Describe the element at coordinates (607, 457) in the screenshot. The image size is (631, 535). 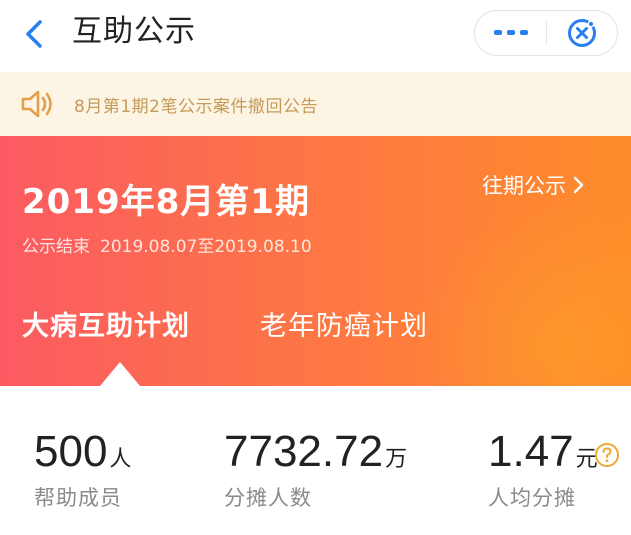
I see `help-question-icon` at that location.